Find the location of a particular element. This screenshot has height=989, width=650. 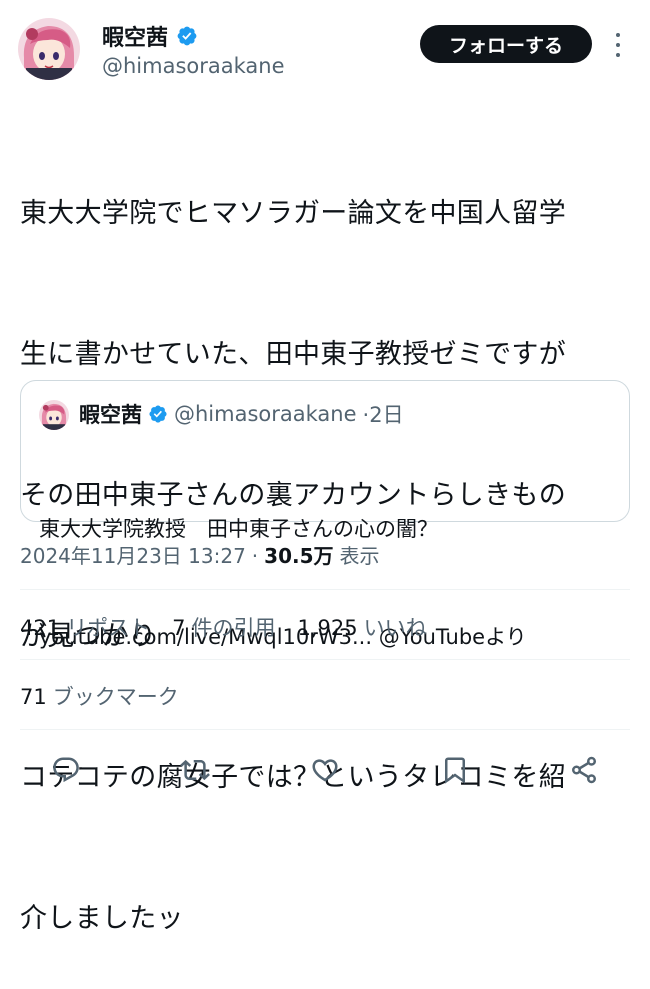

tweet-datetime: 2024年11月23日 13:27 is located at coordinates (133, 554).